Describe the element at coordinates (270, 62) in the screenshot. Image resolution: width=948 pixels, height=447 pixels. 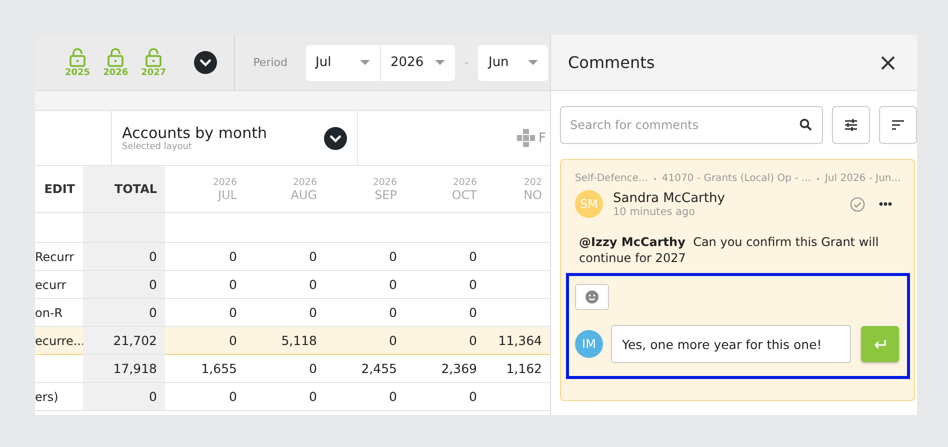
I see `period-label: Period` at that location.